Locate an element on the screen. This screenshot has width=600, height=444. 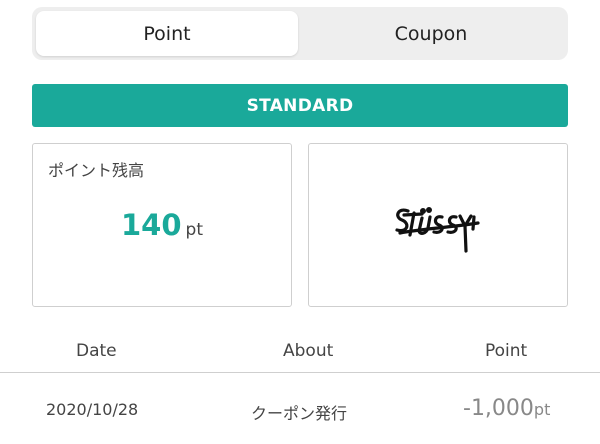
history-row-date: 2020/10/28 is located at coordinates (92, 409).